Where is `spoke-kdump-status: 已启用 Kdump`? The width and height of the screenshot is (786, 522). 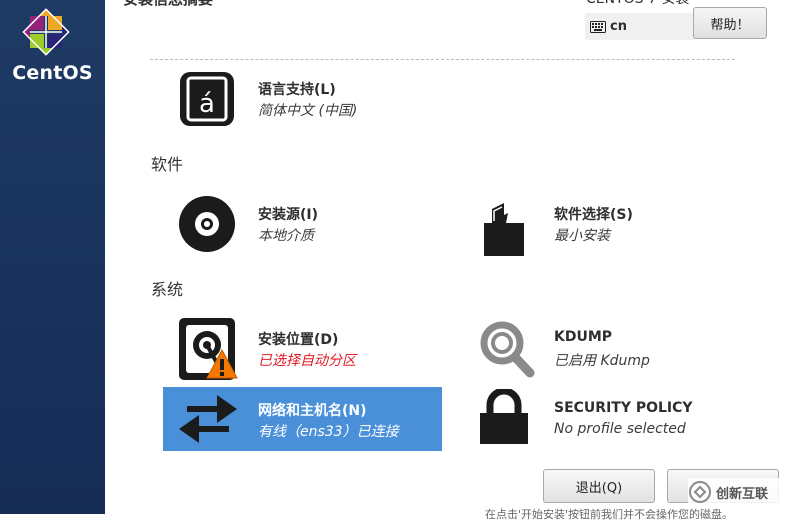 spoke-kdump-status: 已启用 Kdump is located at coordinates (602, 361).